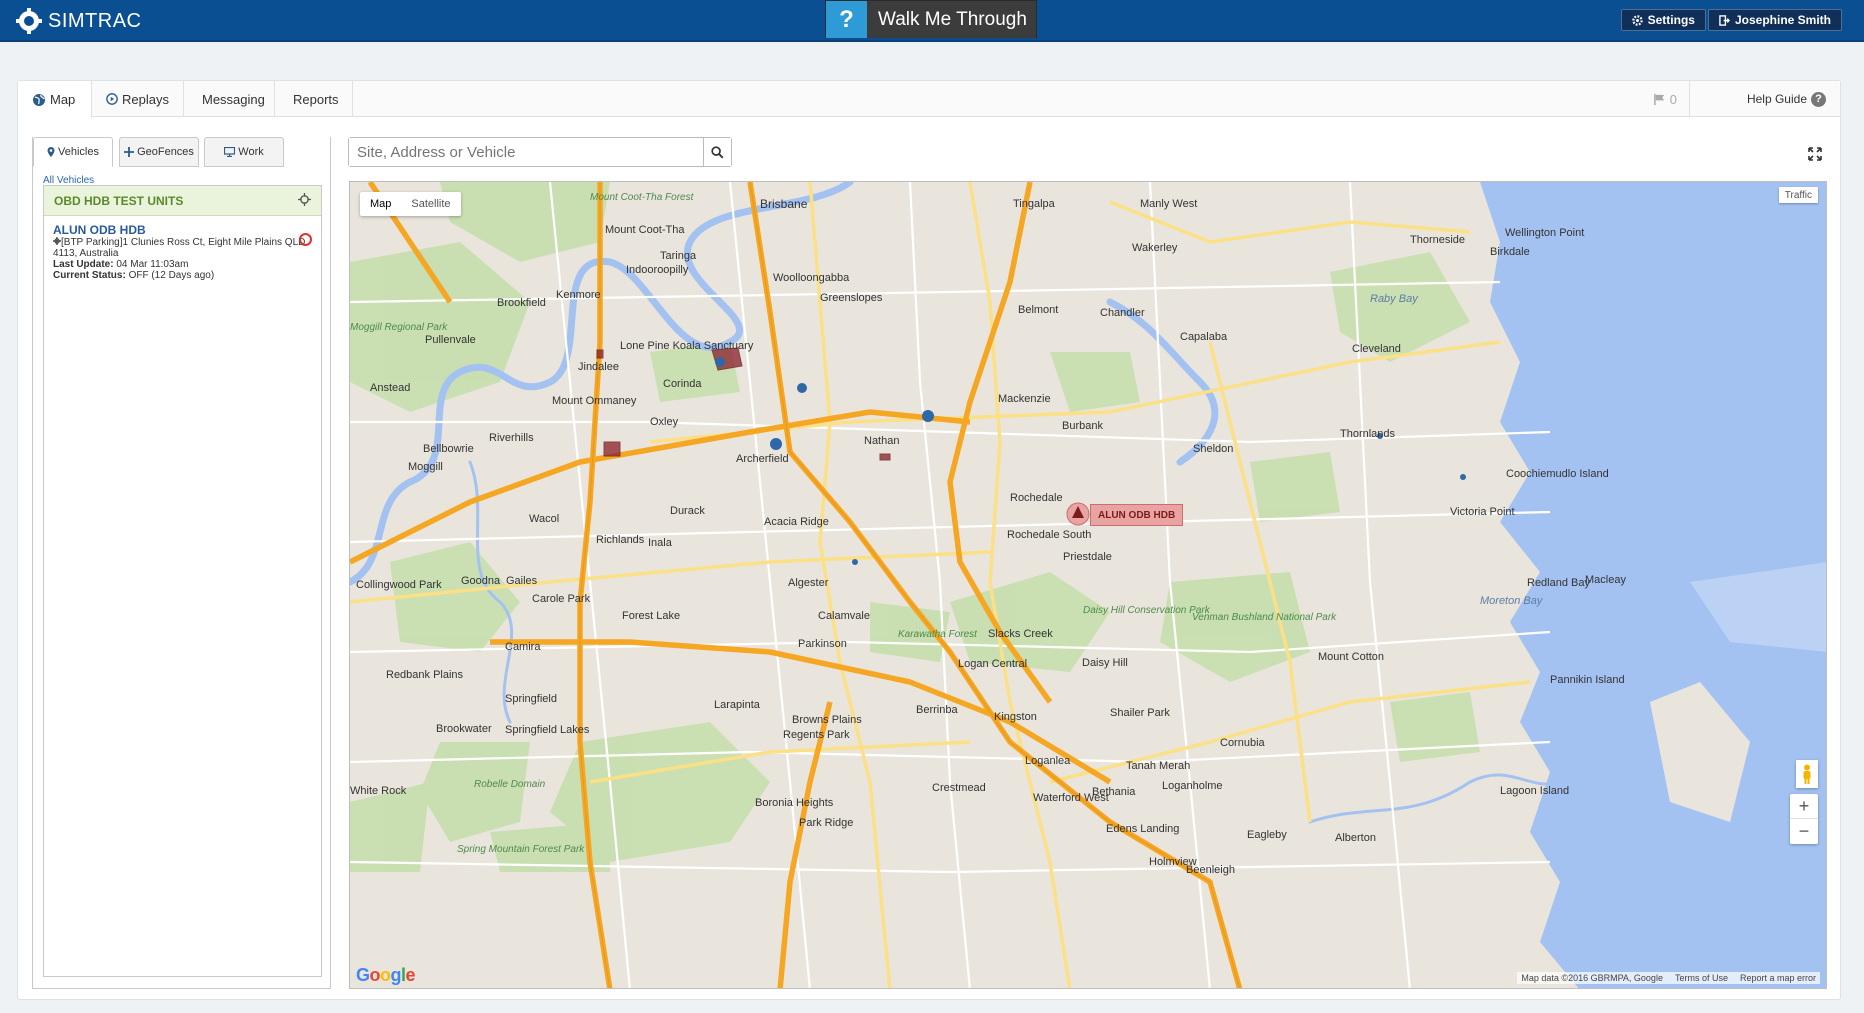  What do you see at coordinates (1355, 838) in the screenshot?
I see `map-place-label: Alberton` at bounding box center [1355, 838].